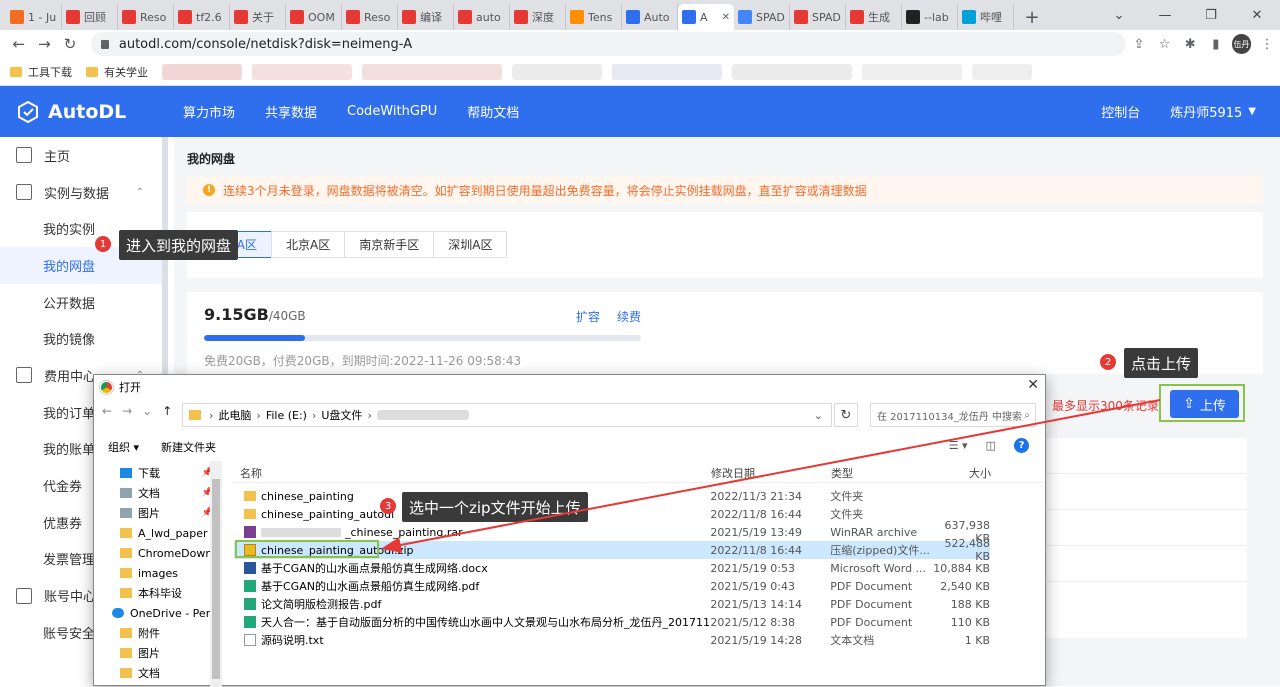 This screenshot has width=1280, height=687. What do you see at coordinates (726, 17) in the screenshot?
I see `close-tab-icon: ✕` at bounding box center [726, 17].